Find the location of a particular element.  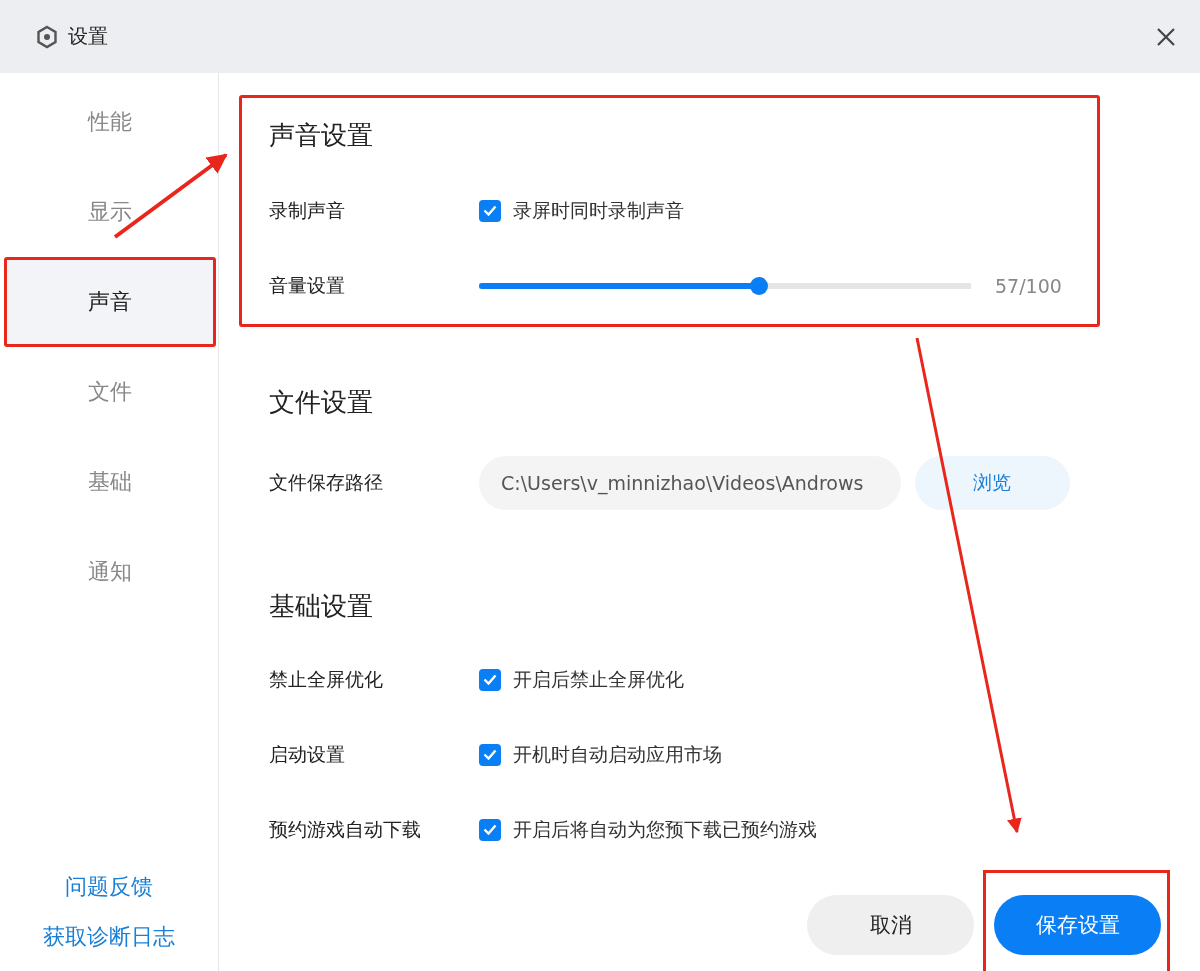

window-title: 设置 is located at coordinates (88, 36).